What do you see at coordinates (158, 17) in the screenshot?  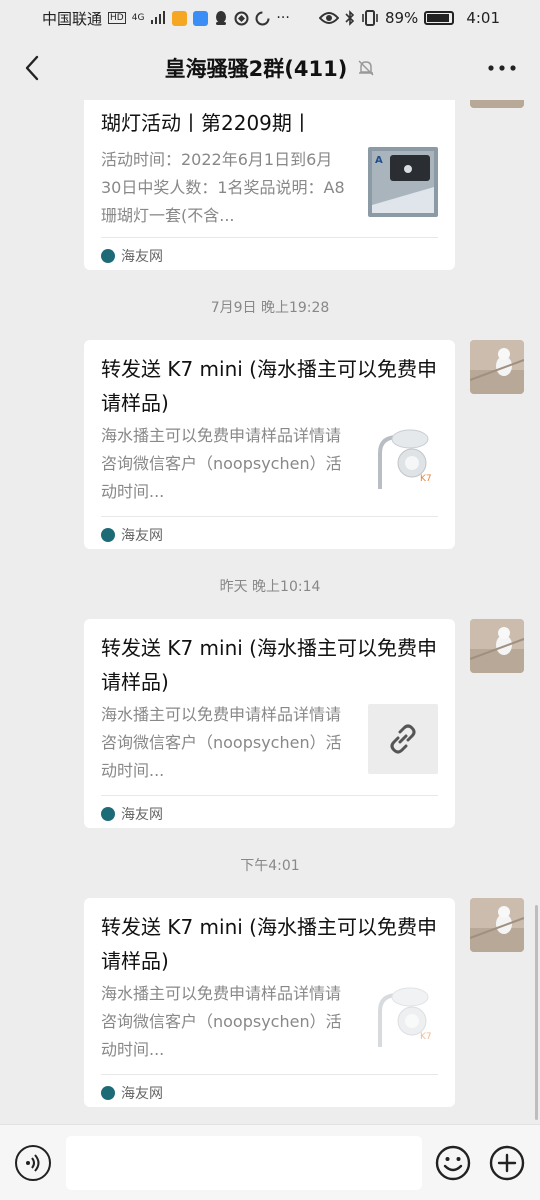 I see `signal-icon` at bounding box center [158, 17].